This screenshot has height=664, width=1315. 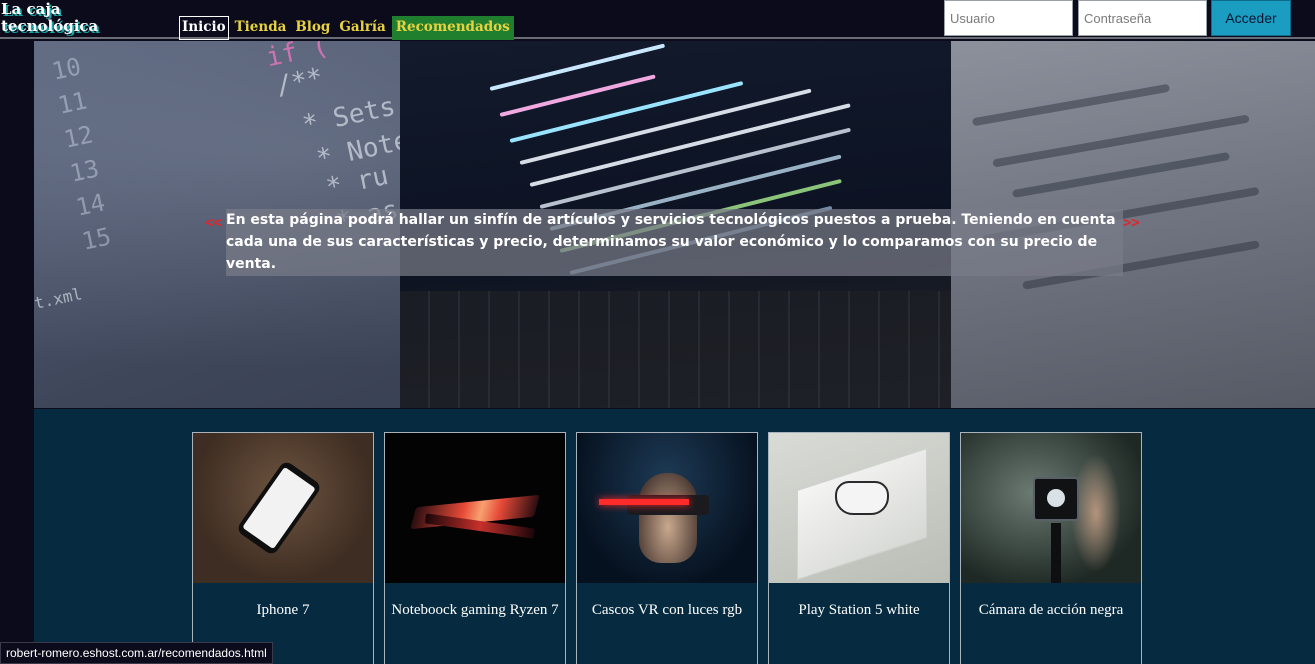 What do you see at coordinates (475, 610) in the screenshot?
I see `product-title: Noteboock gaming Ryzen 7` at bounding box center [475, 610].